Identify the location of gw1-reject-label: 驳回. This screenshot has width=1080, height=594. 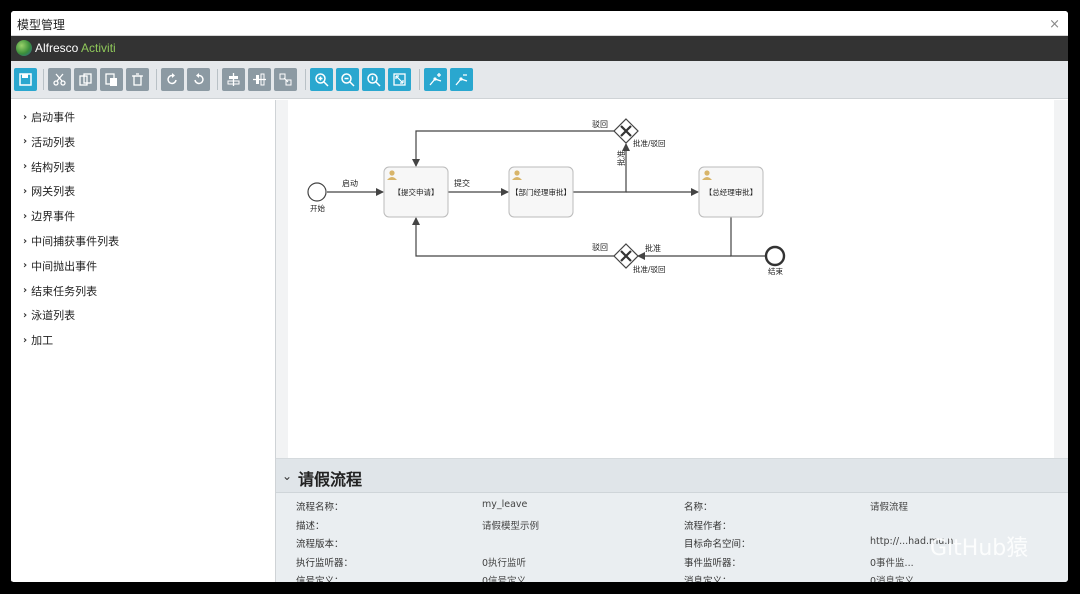
(600, 124).